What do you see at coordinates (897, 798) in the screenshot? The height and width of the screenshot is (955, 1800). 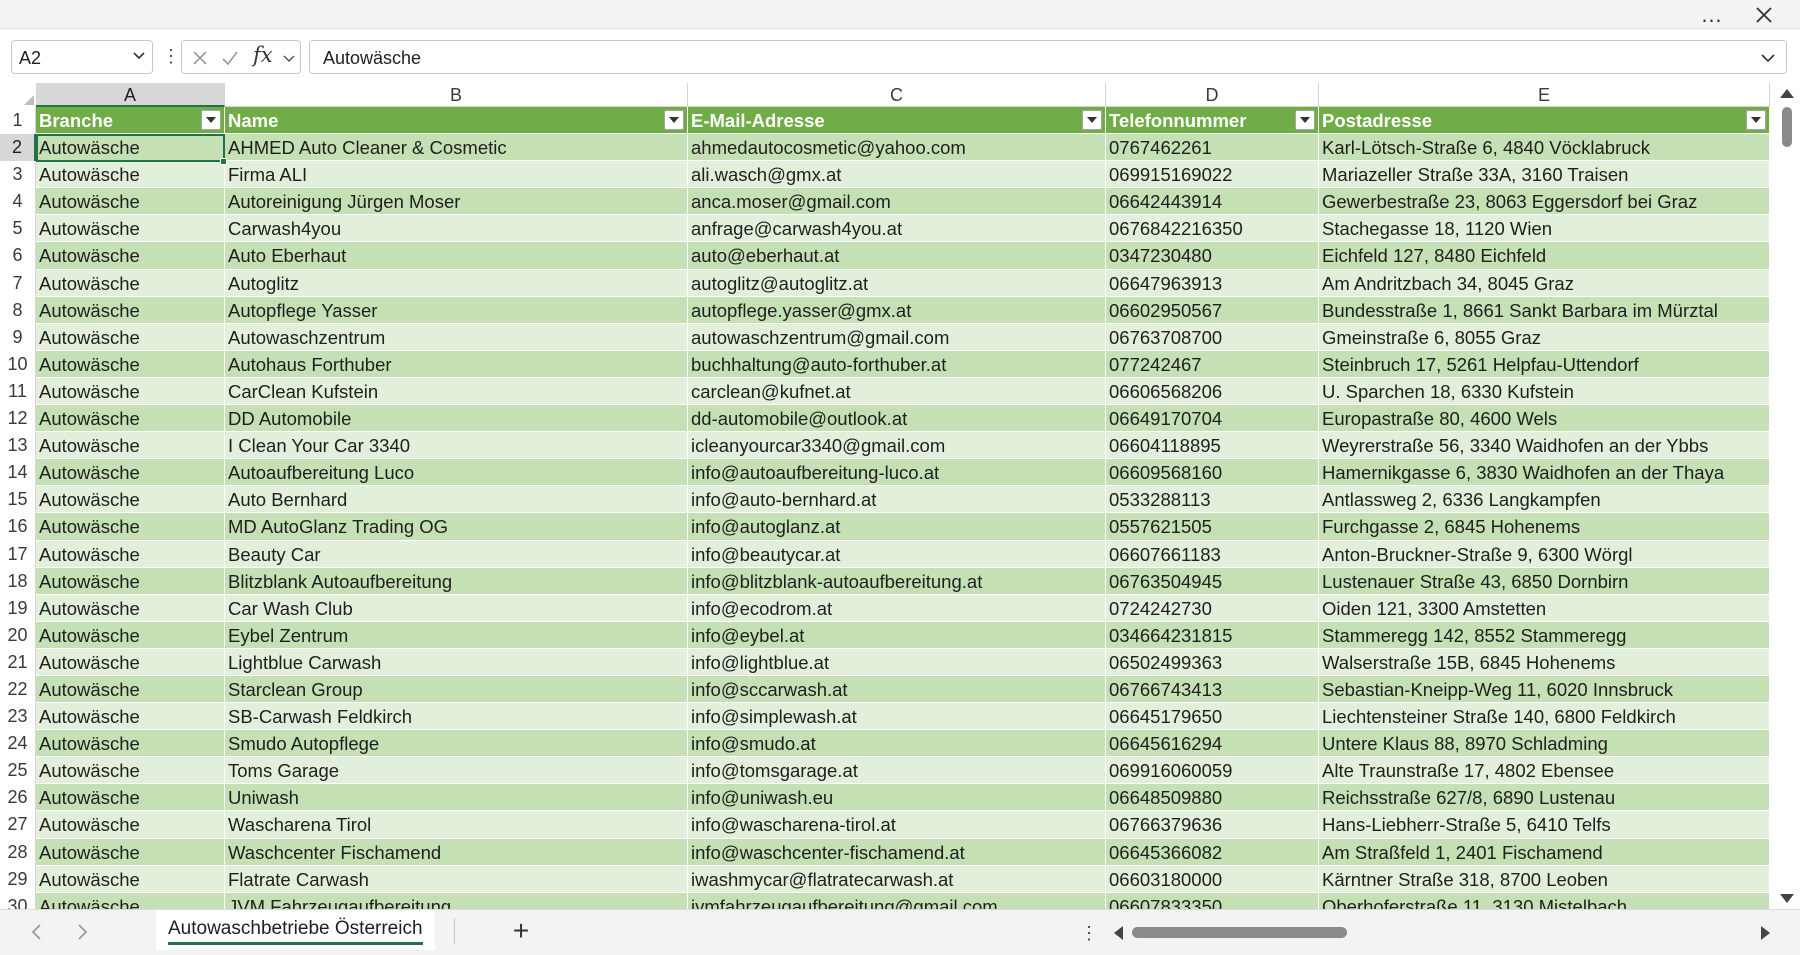 I see `cell-email: info@uniwash.eu` at bounding box center [897, 798].